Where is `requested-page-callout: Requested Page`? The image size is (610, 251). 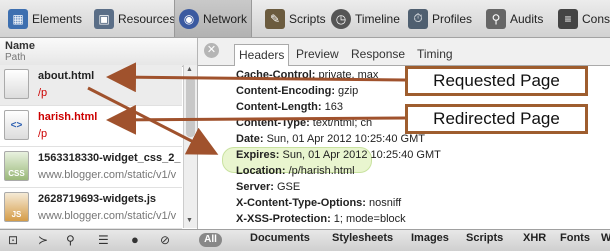 requested-page-callout: Requested Page is located at coordinates (496, 81).